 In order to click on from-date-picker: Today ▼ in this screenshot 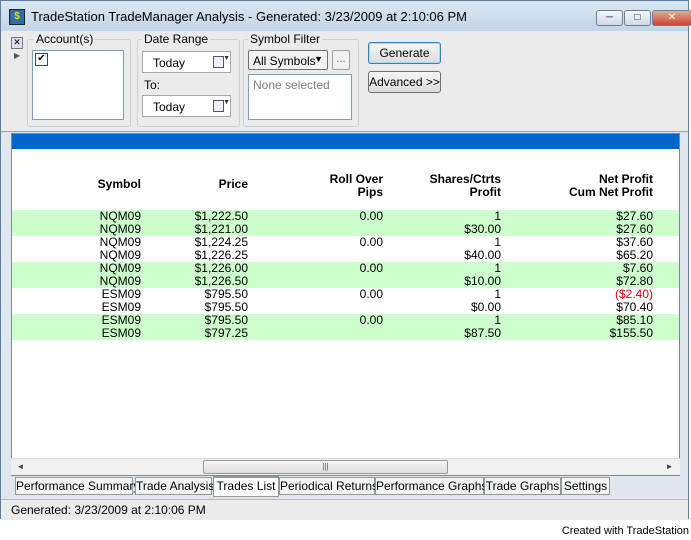, I will do `click(186, 62)`.